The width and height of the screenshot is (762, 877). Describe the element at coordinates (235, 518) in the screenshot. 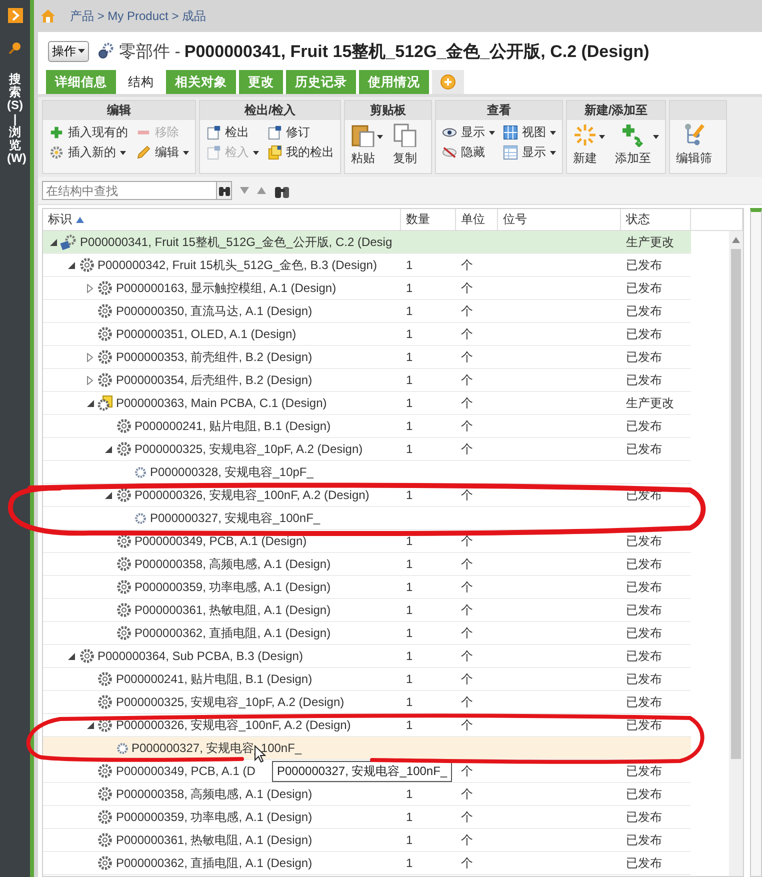

I see `part-name: P000000327, 安规电容_100nF_` at that location.